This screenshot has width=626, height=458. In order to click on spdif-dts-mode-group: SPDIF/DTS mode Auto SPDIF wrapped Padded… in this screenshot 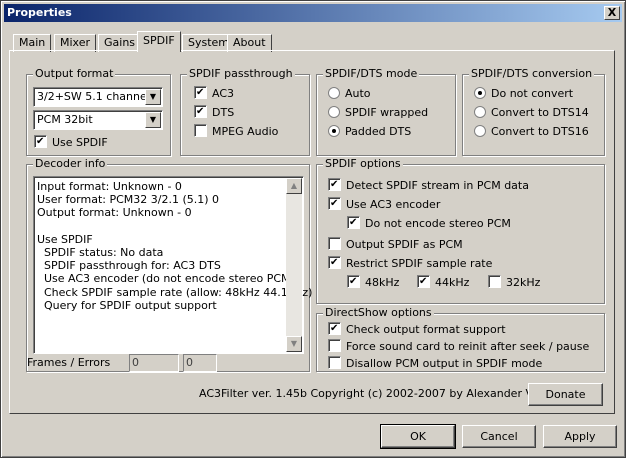, I will do `click(386, 111)`.